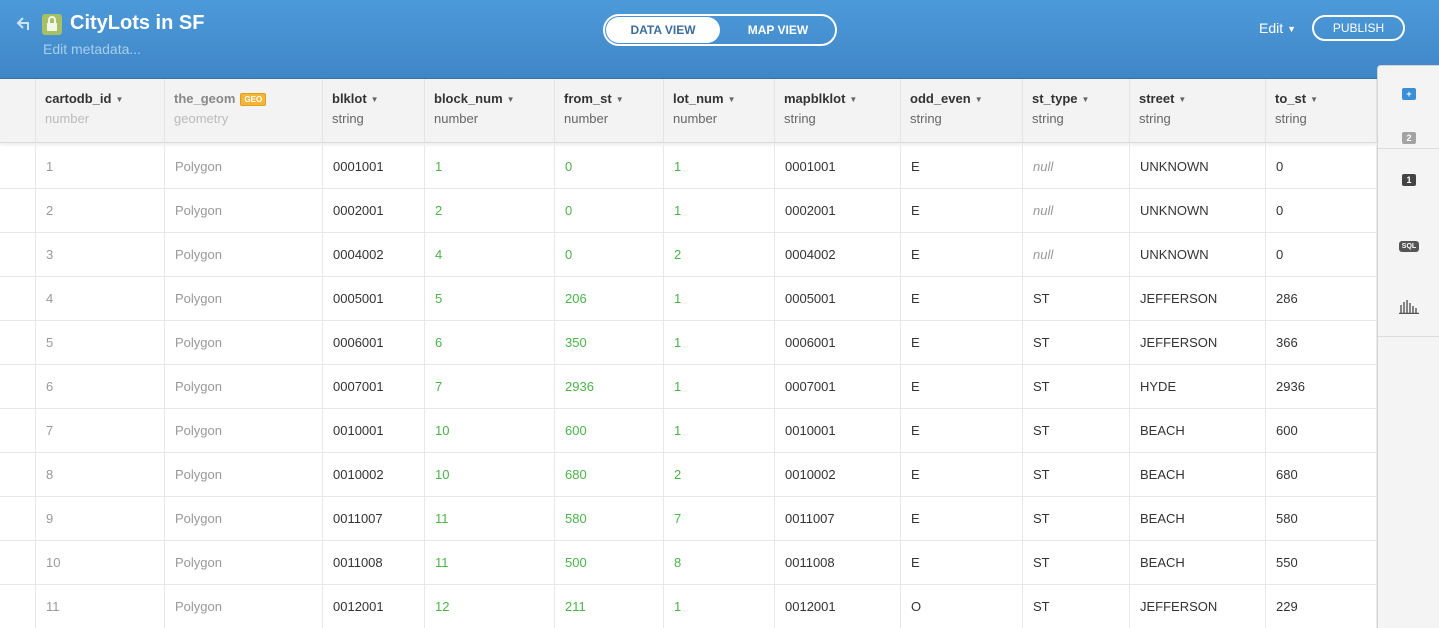 Image resolution: width=1439 pixels, height=628 pixels. Describe the element at coordinates (1408, 180) in the screenshot. I see `layer-1-button: 1` at that location.